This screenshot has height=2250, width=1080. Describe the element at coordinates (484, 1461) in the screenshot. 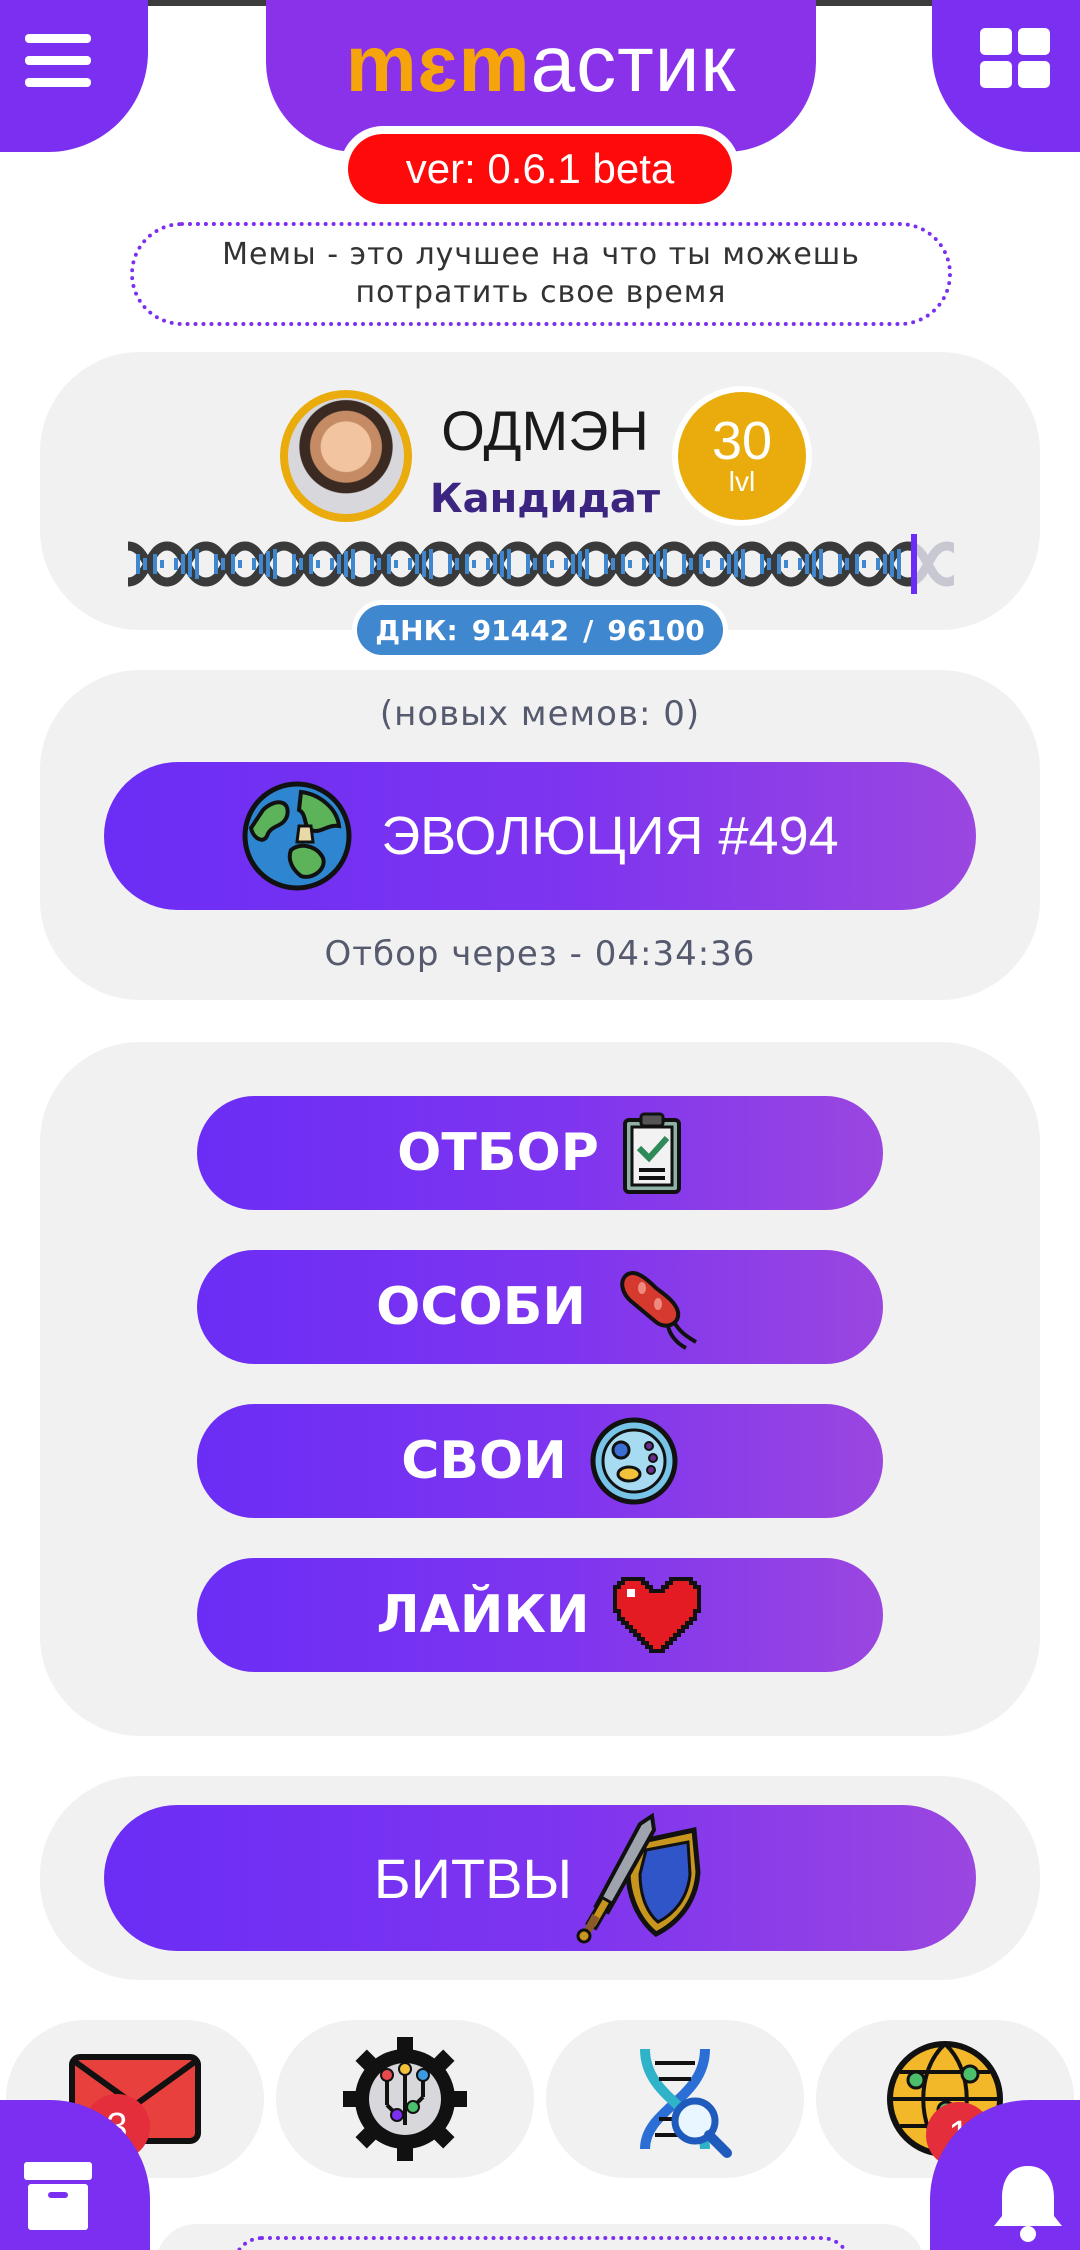

I see `own-label: СВОИ` at that location.